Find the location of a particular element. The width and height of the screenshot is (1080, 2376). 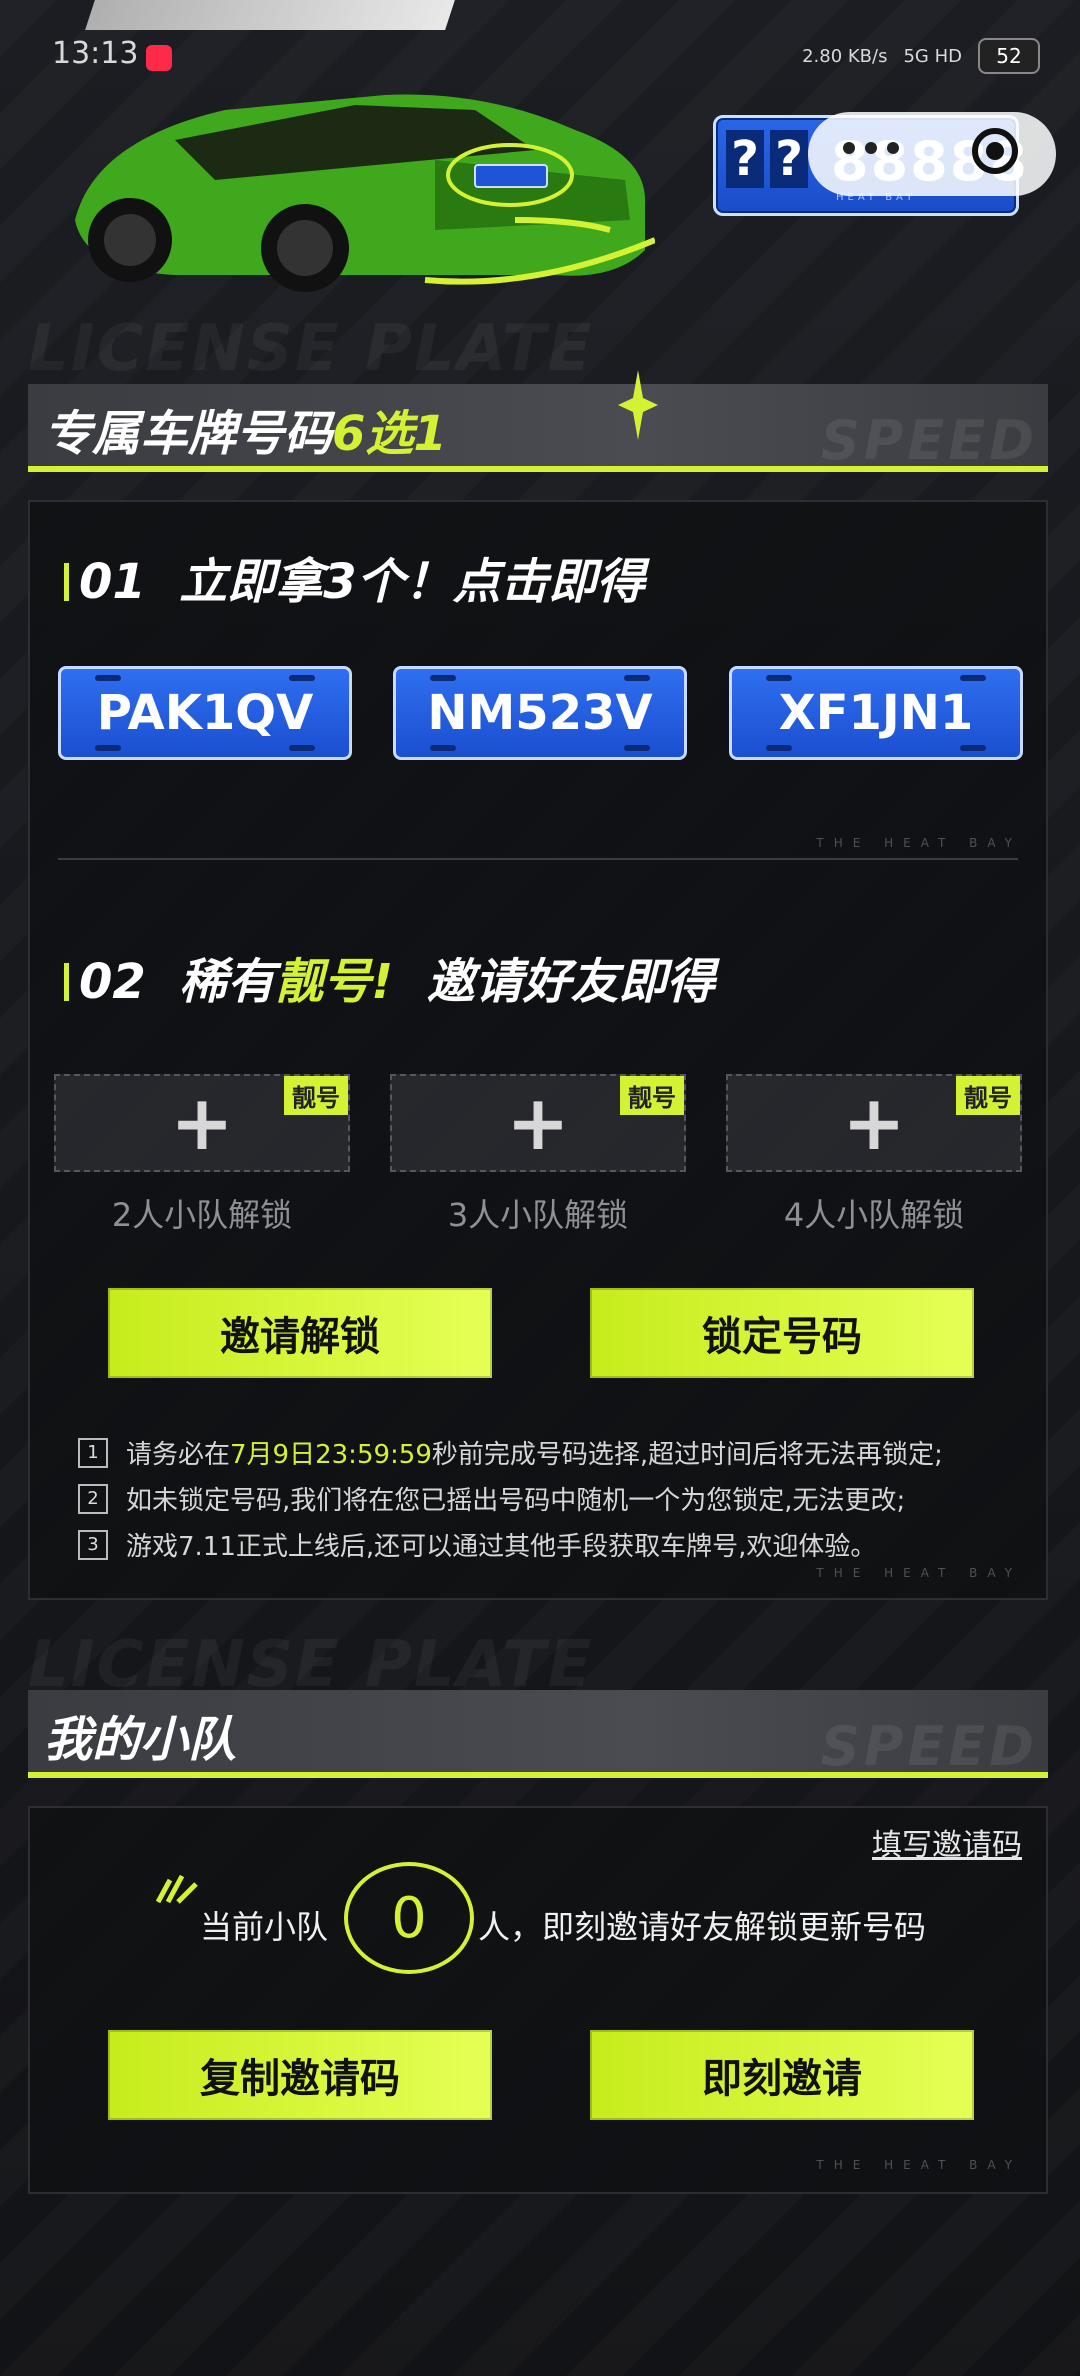

sparkle-icon is located at coordinates (638, 405).